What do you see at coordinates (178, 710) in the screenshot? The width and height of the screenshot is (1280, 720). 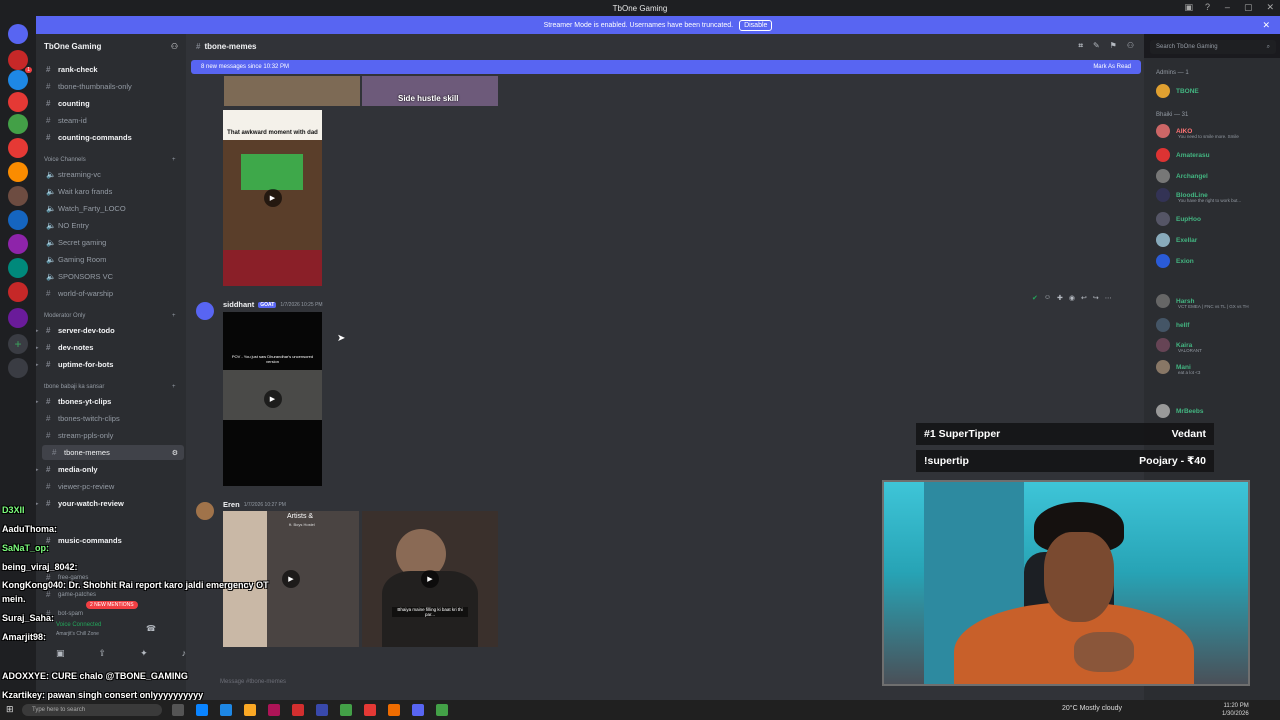 I see `task-view-icon` at bounding box center [178, 710].